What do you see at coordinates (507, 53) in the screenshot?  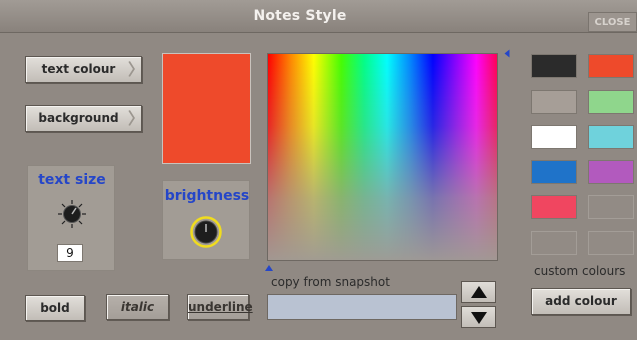 I see `spectrum-marker-top-icon` at bounding box center [507, 53].